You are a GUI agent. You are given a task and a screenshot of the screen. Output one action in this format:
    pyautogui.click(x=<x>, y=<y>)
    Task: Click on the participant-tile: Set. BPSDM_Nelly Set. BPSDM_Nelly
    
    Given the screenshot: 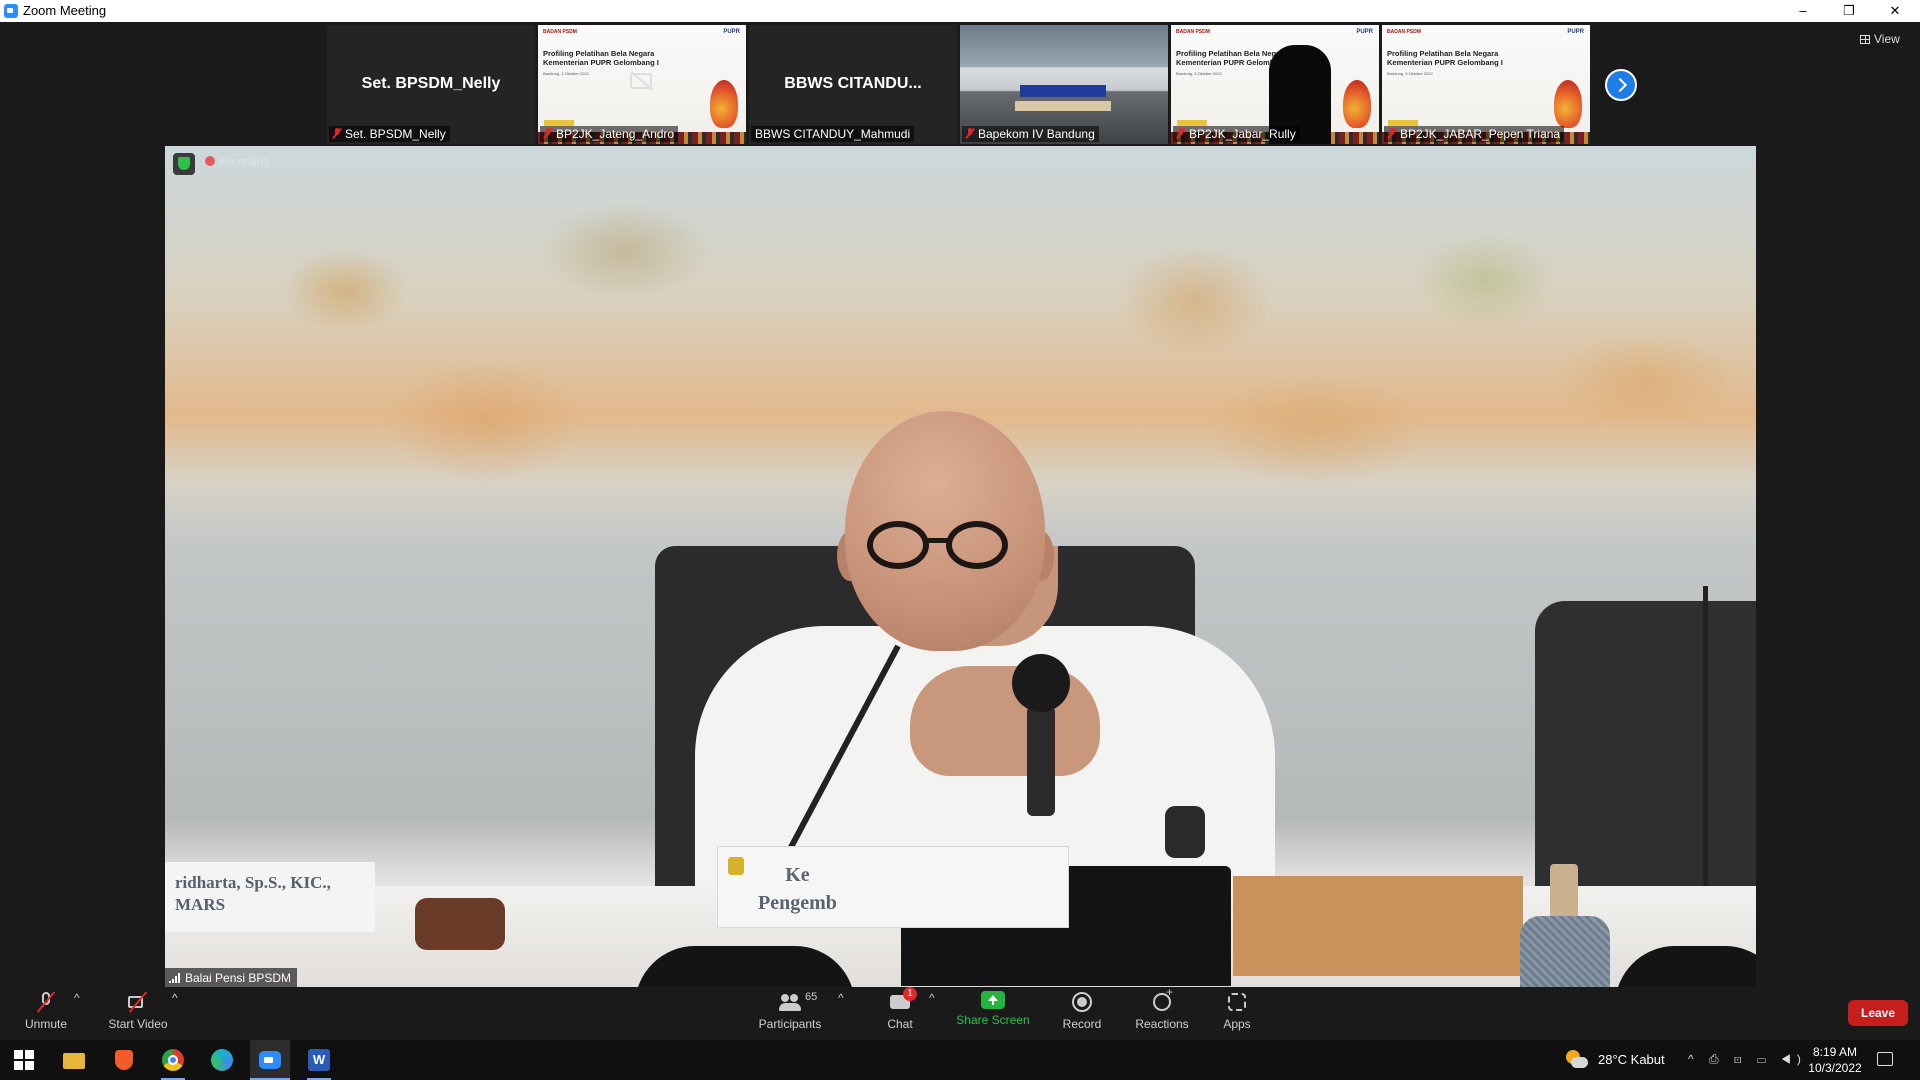 What is the action you would take?
    pyautogui.click(x=431, y=84)
    